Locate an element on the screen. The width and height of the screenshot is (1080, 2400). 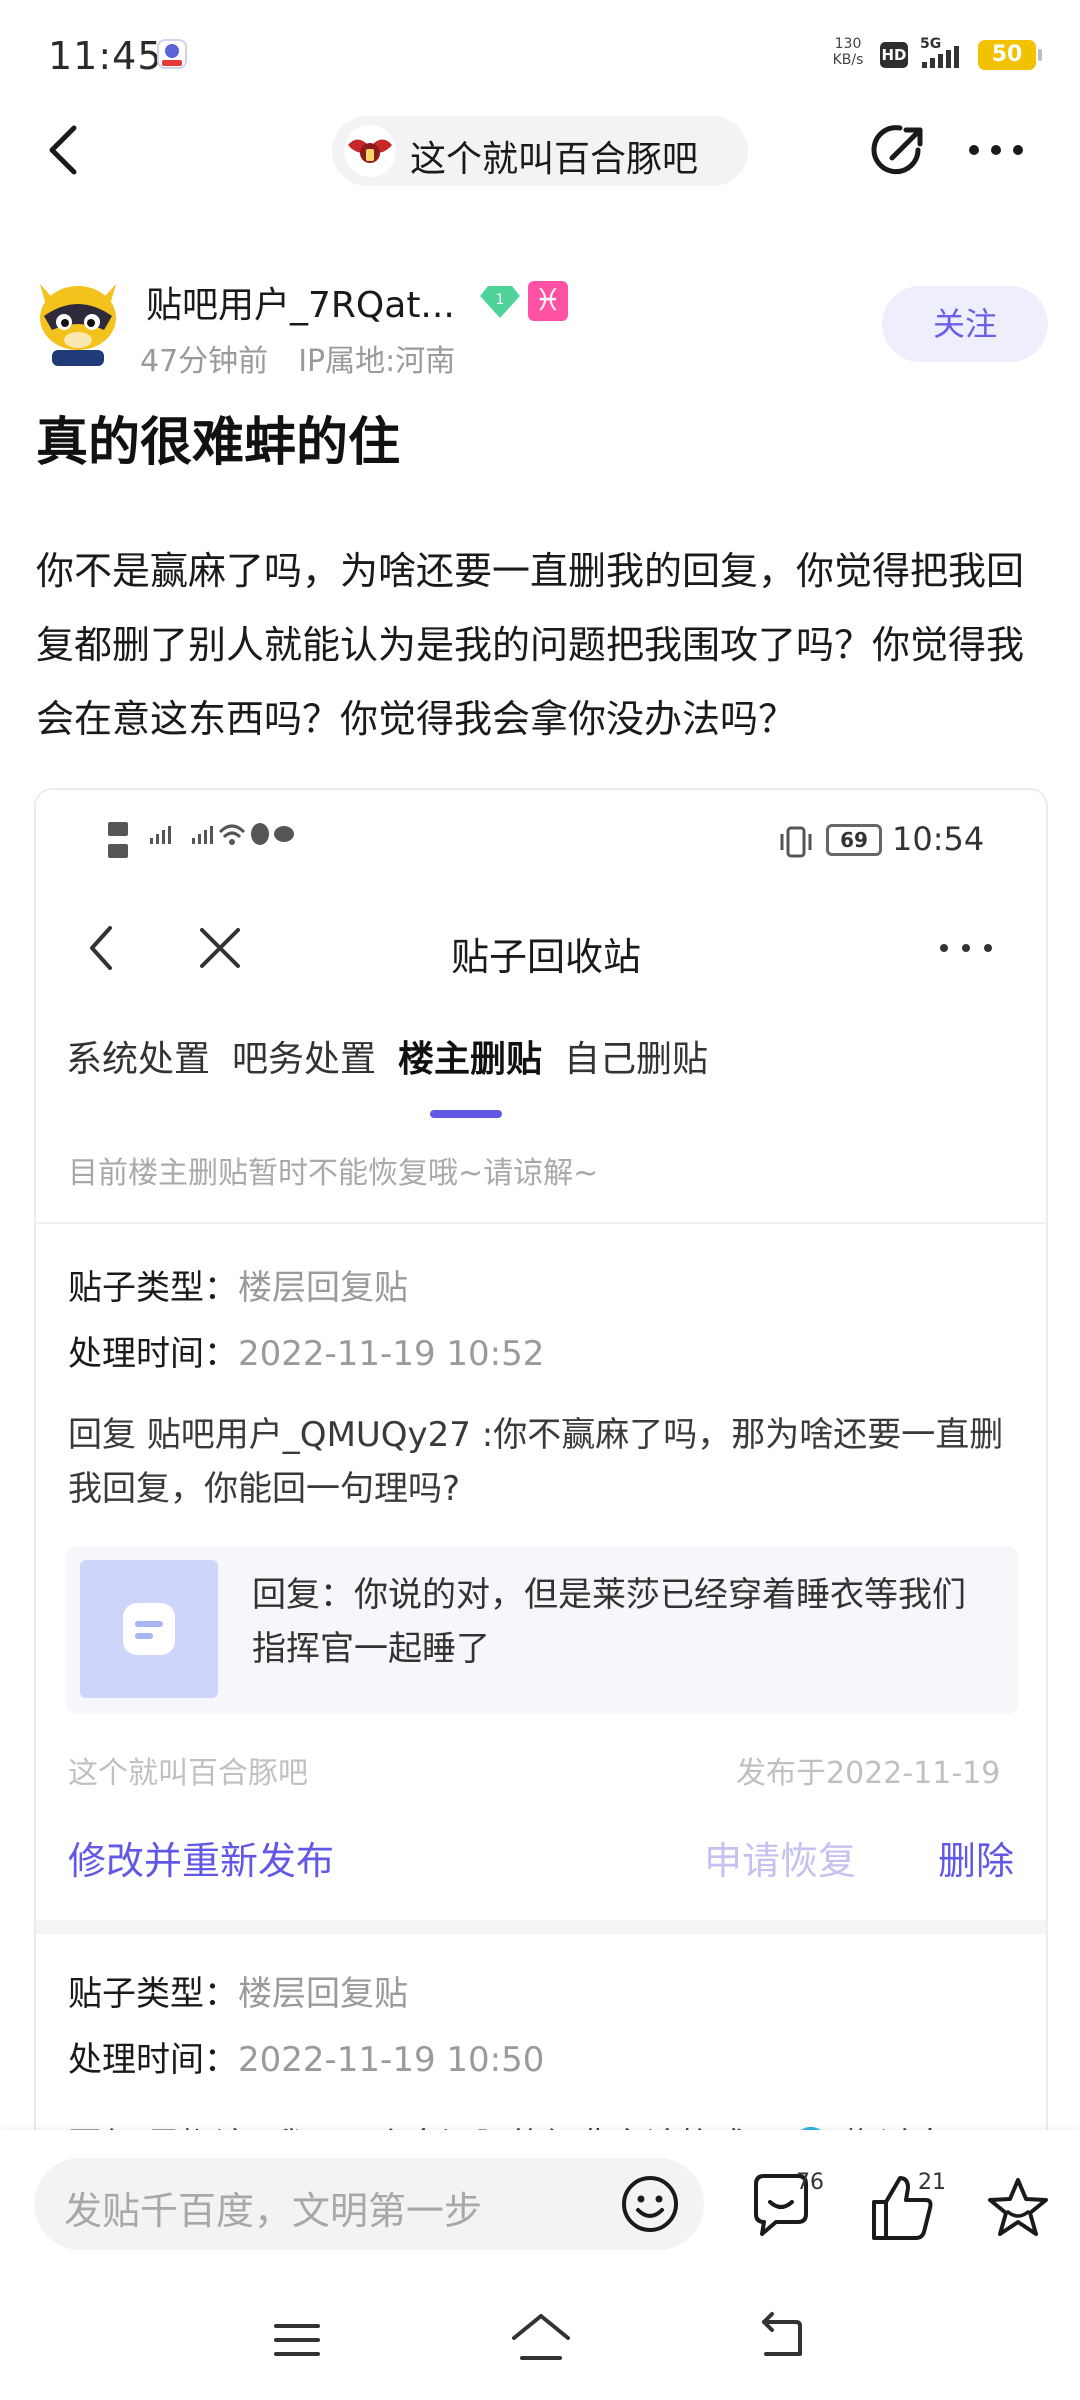
system-nav-bar is located at coordinates (540, 2340).